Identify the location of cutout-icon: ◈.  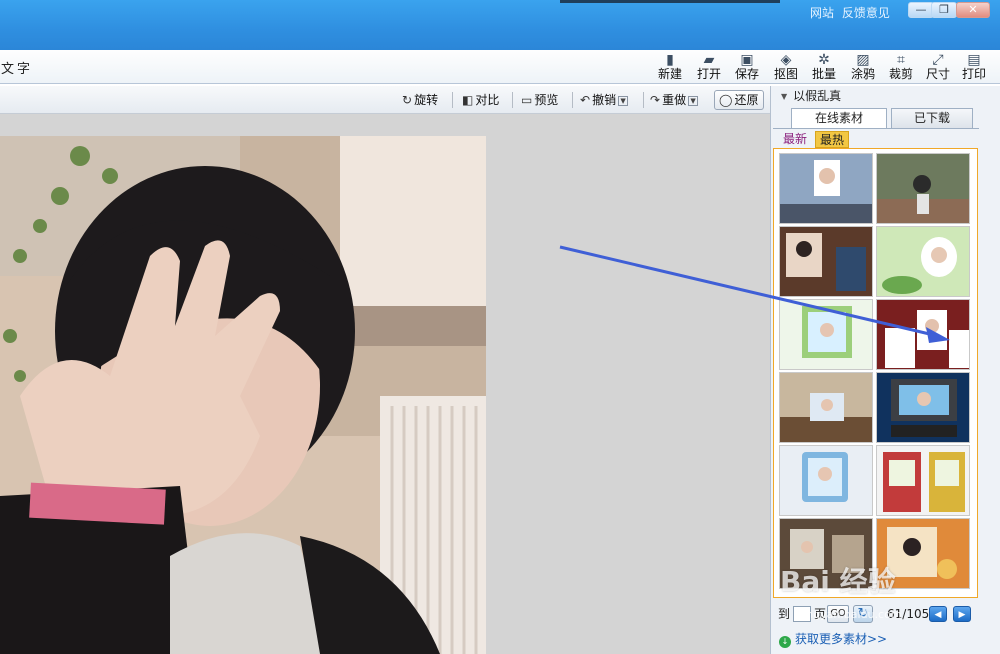
(786, 60).